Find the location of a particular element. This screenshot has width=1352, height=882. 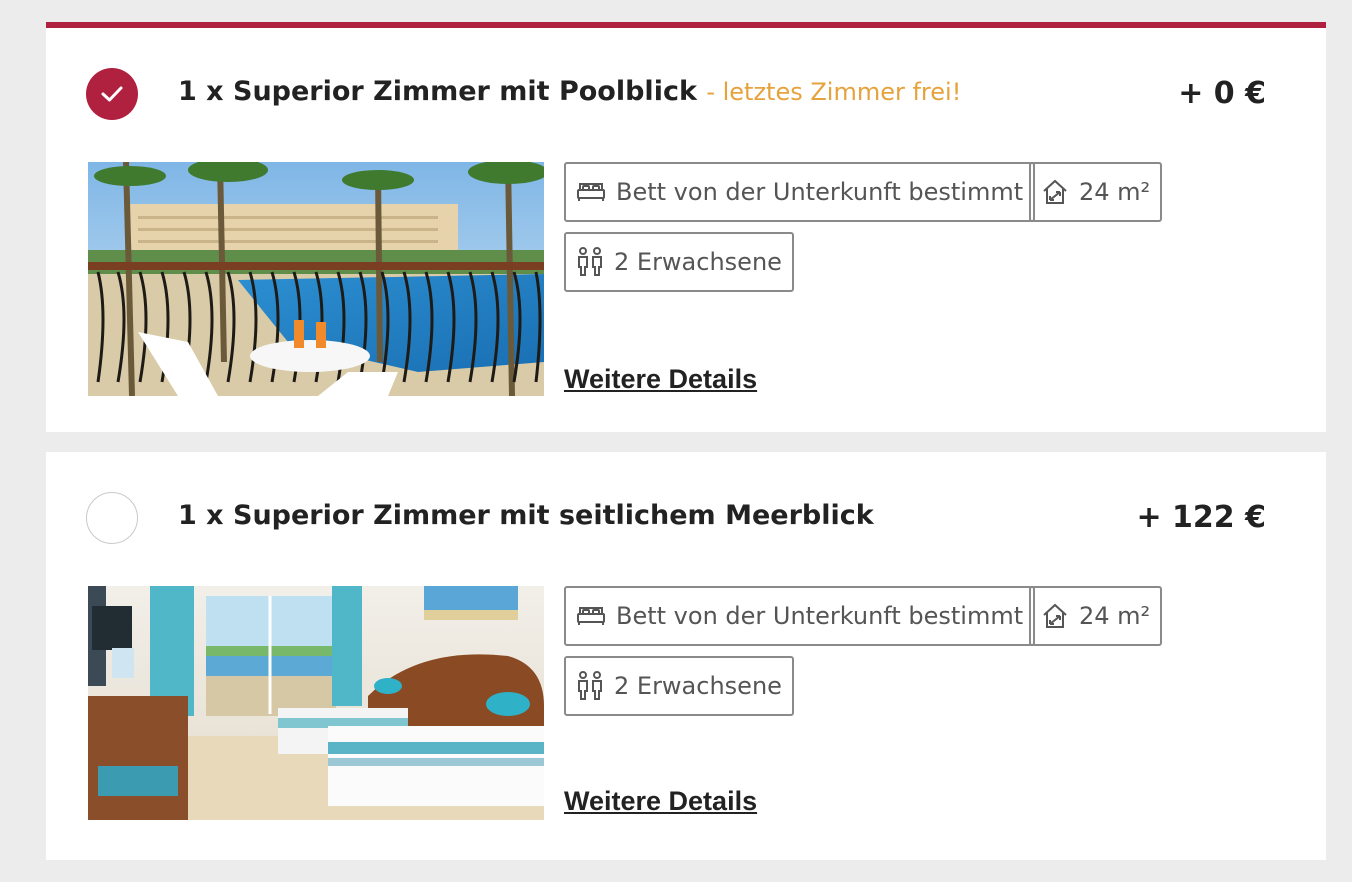

size-info-chip-1: 24 m² is located at coordinates (1096, 192).